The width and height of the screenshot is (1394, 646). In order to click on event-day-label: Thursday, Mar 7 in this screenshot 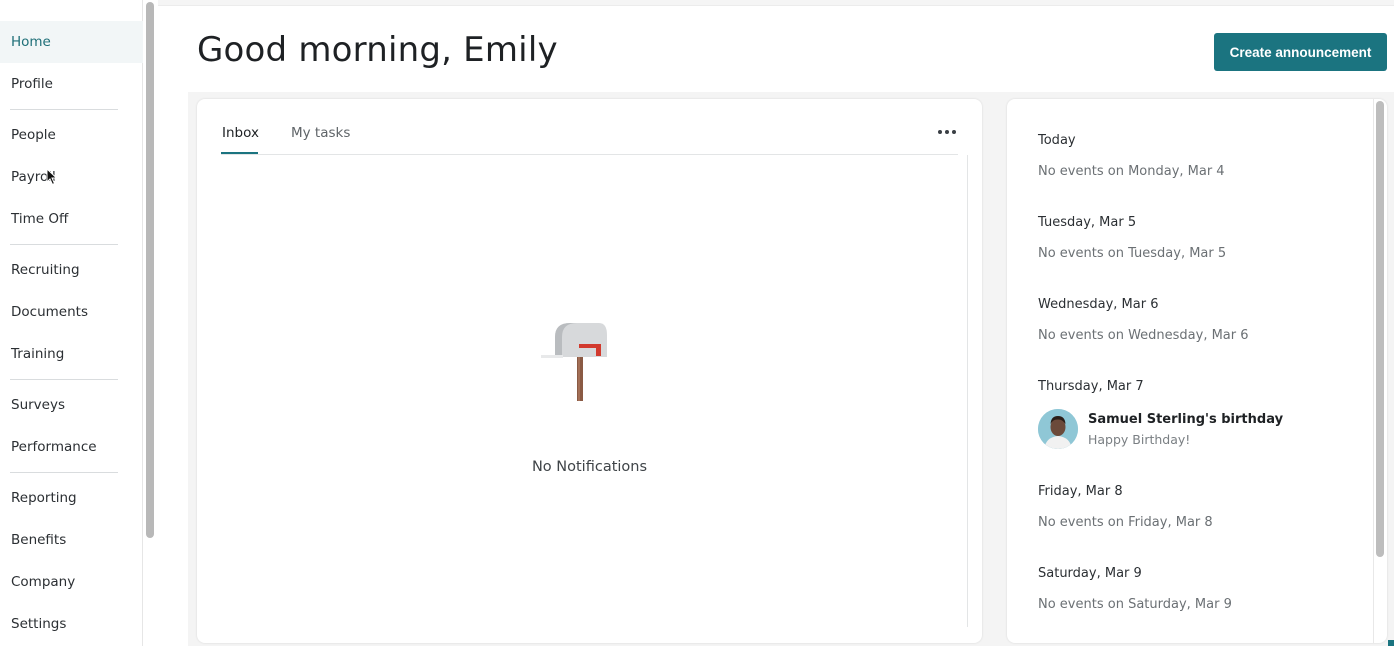, I will do `click(1091, 386)`.